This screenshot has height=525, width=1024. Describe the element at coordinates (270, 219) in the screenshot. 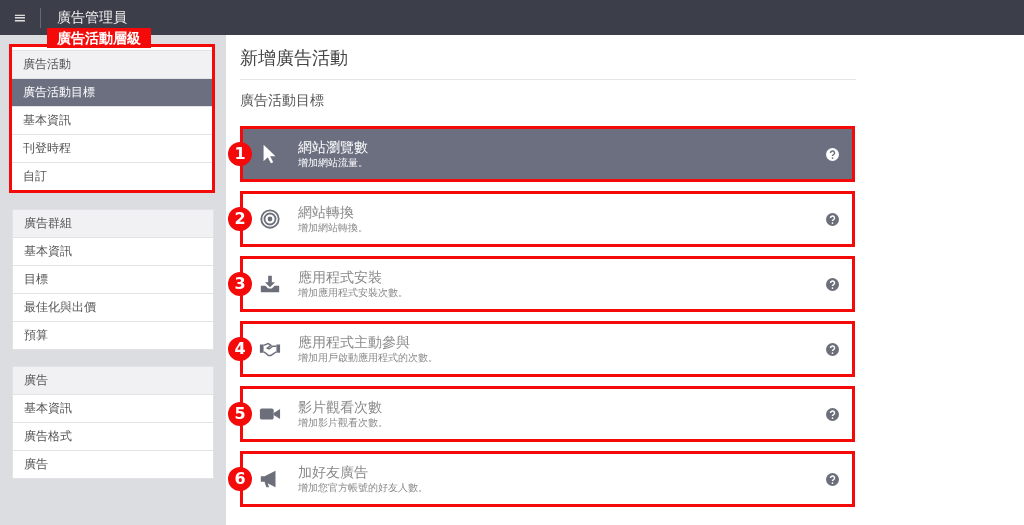

I see `target-icon` at that location.